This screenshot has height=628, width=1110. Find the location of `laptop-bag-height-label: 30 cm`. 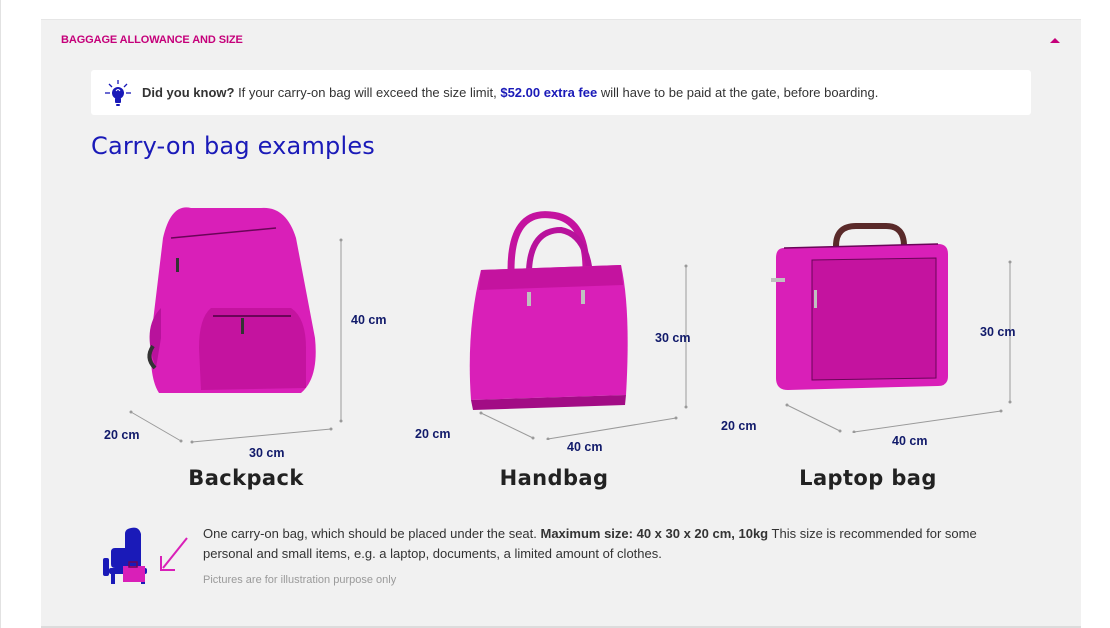

laptop-bag-height-label: 30 cm is located at coordinates (998, 332).